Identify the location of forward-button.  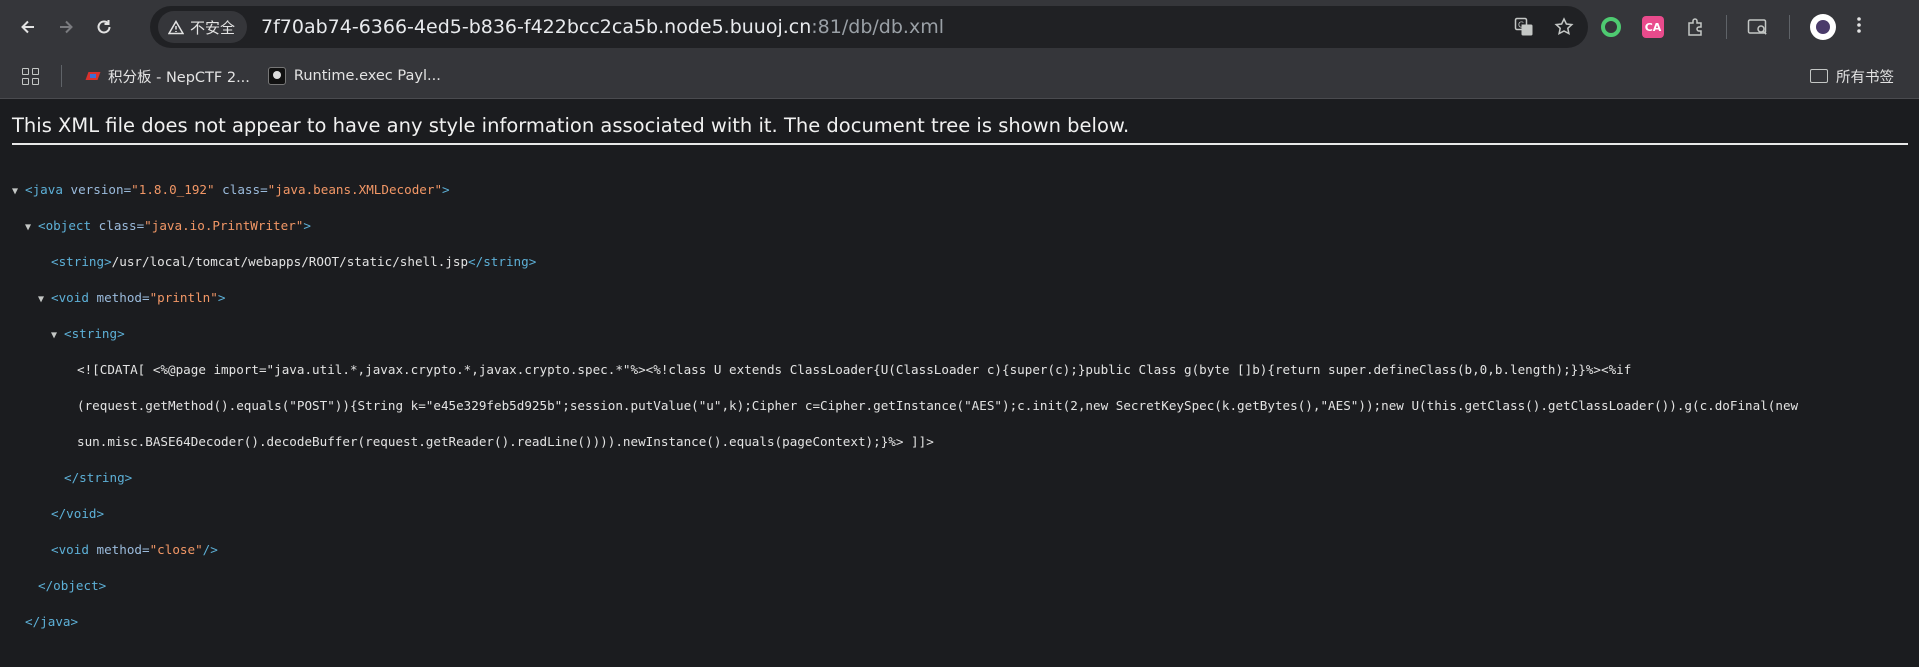
(66, 27).